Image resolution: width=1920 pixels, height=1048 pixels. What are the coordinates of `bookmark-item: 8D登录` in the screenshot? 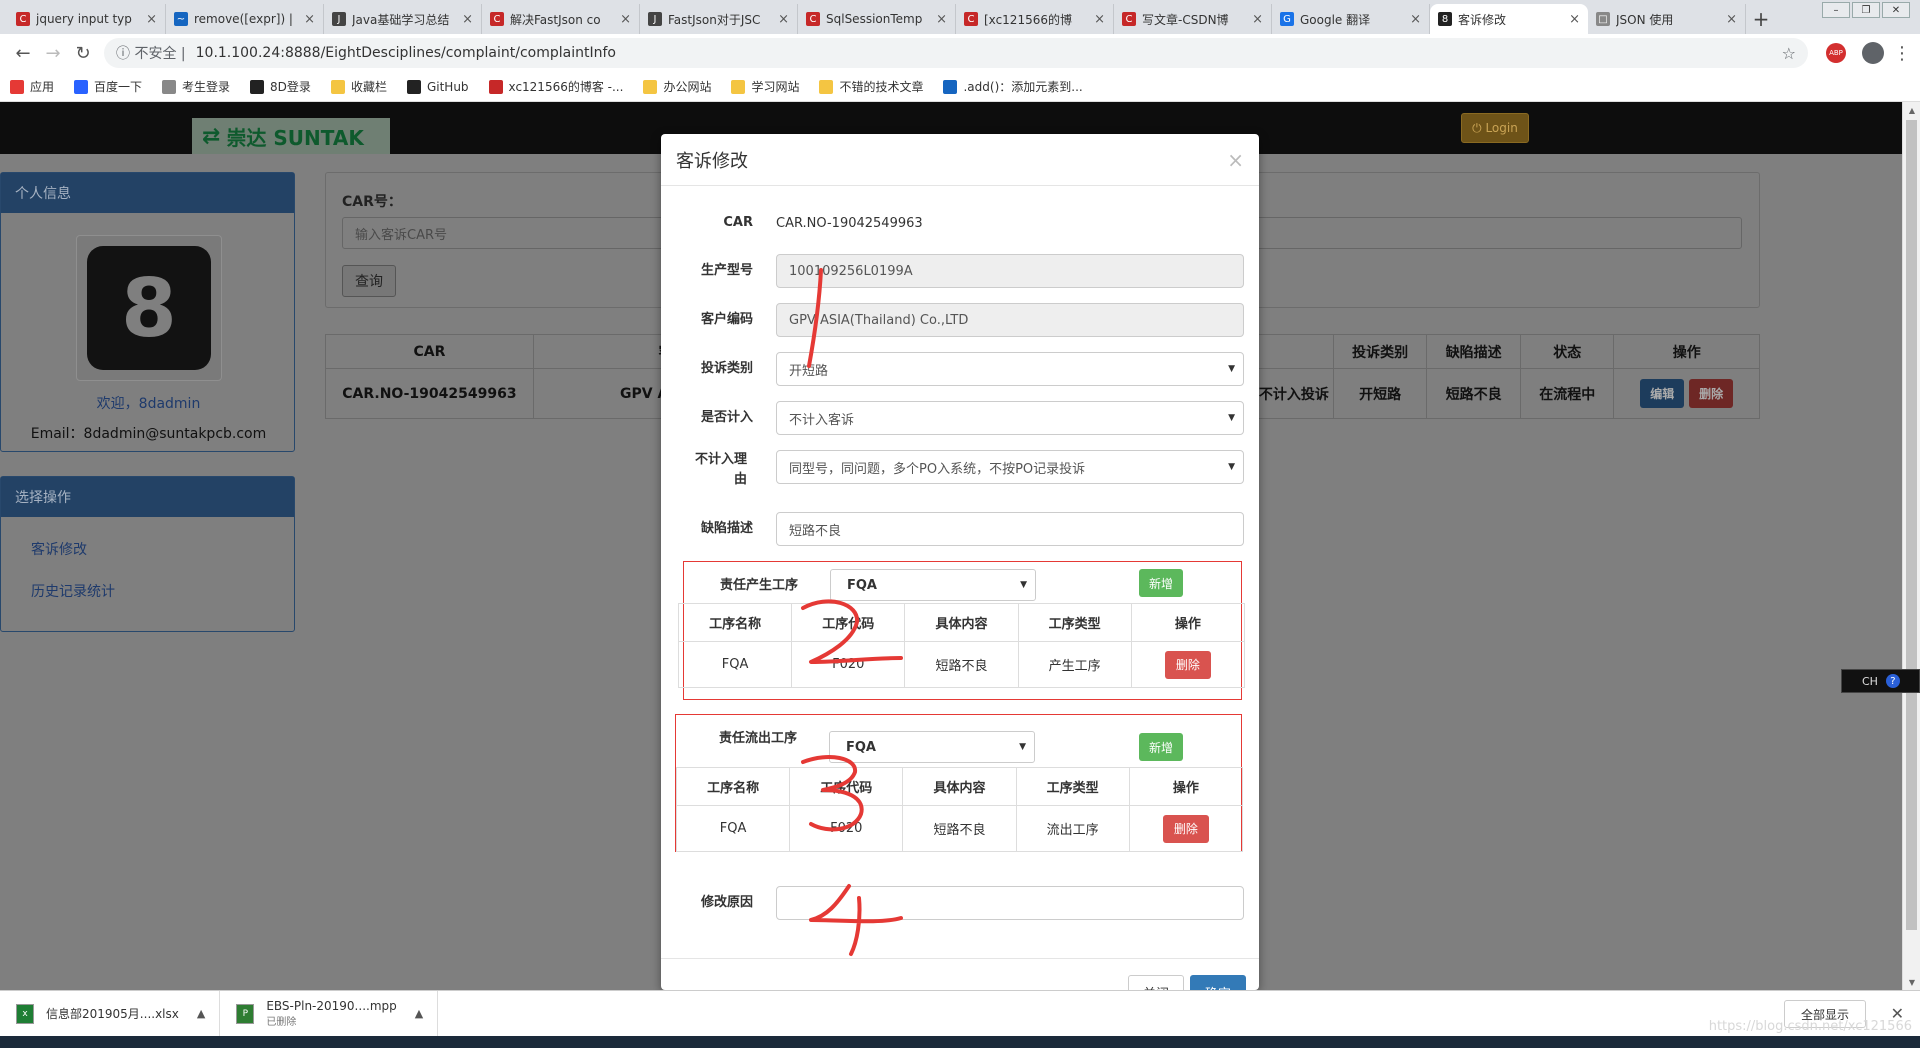 It's located at (280, 86).